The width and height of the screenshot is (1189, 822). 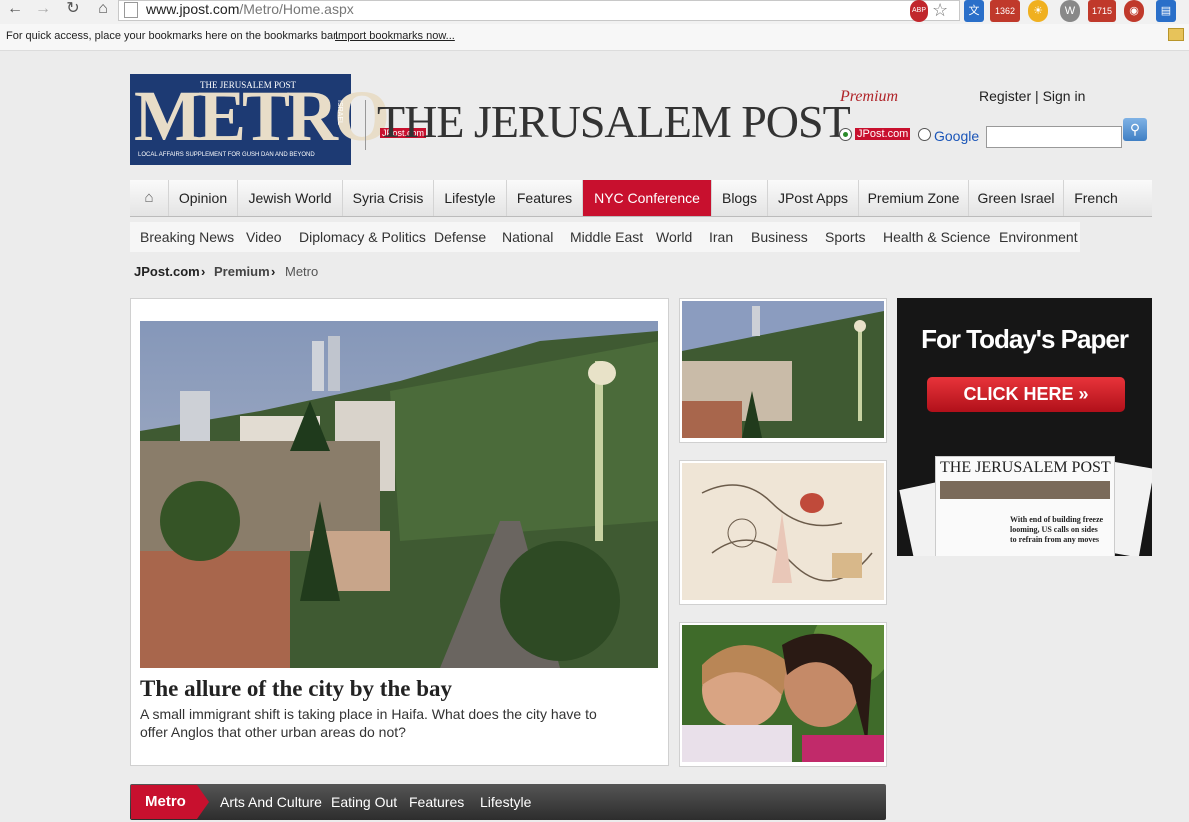 What do you see at coordinates (167, 271) in the screenshot?
I see `breadcrumb-jpost: JPost.com` at bounding box center [167, 271].